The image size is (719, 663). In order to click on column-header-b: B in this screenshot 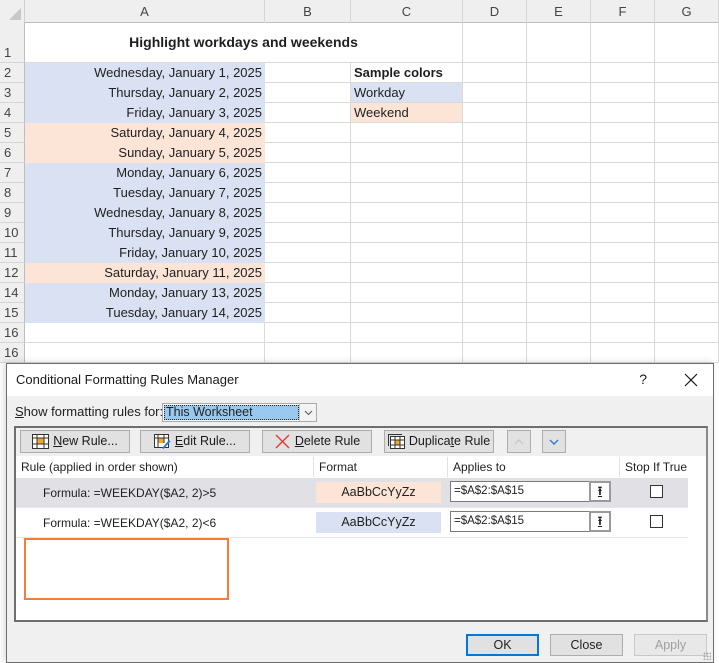, I will do `click(308, 11)`.